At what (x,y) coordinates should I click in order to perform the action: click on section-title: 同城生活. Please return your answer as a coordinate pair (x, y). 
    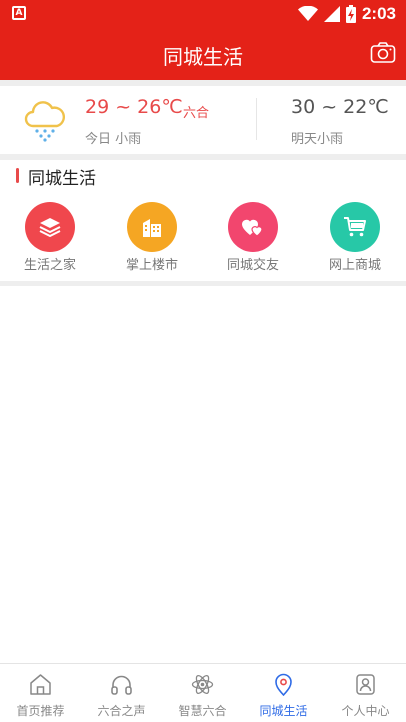
    Looking at the image, I should click on (62, 179).